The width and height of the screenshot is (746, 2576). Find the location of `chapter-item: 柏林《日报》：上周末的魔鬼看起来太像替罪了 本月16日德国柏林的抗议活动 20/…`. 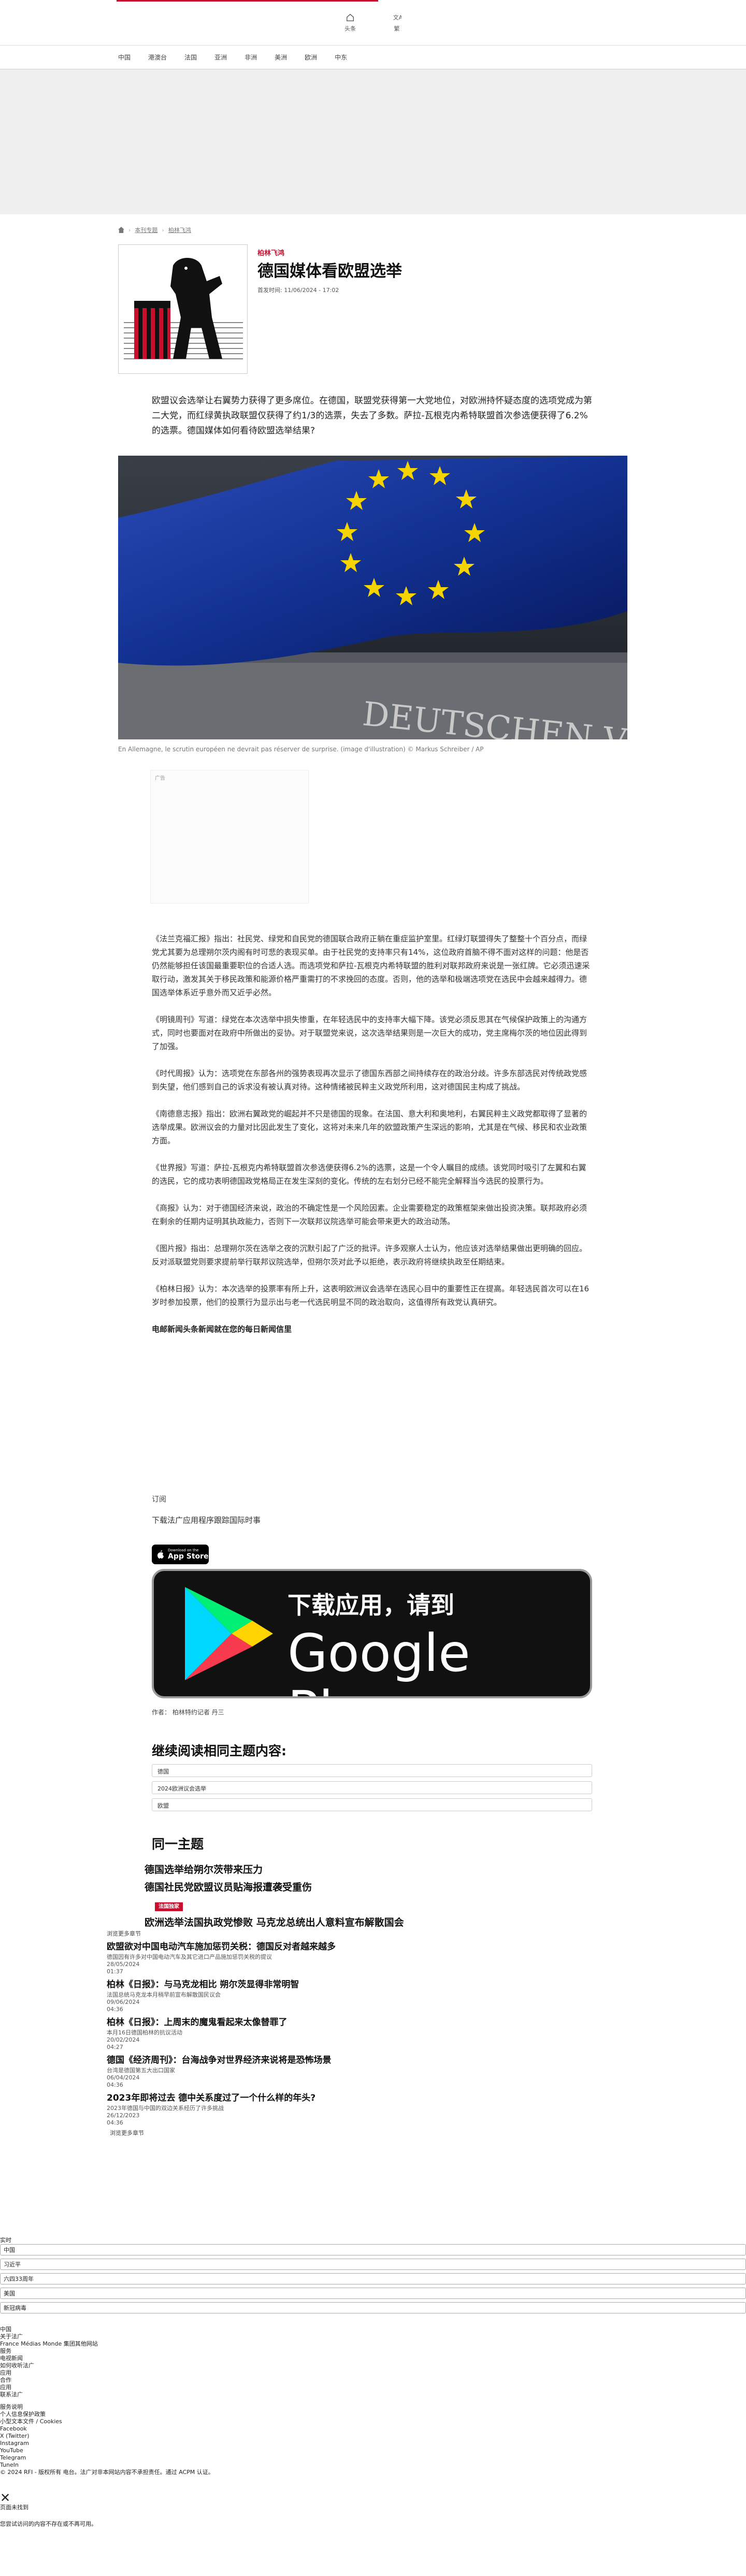

chapter-item: 柏林《日报》：上周末的魔鬼看起来太像替罪了 本月16日德国柏林的抗议活动 20/… is located at coordinates (373, 2034).